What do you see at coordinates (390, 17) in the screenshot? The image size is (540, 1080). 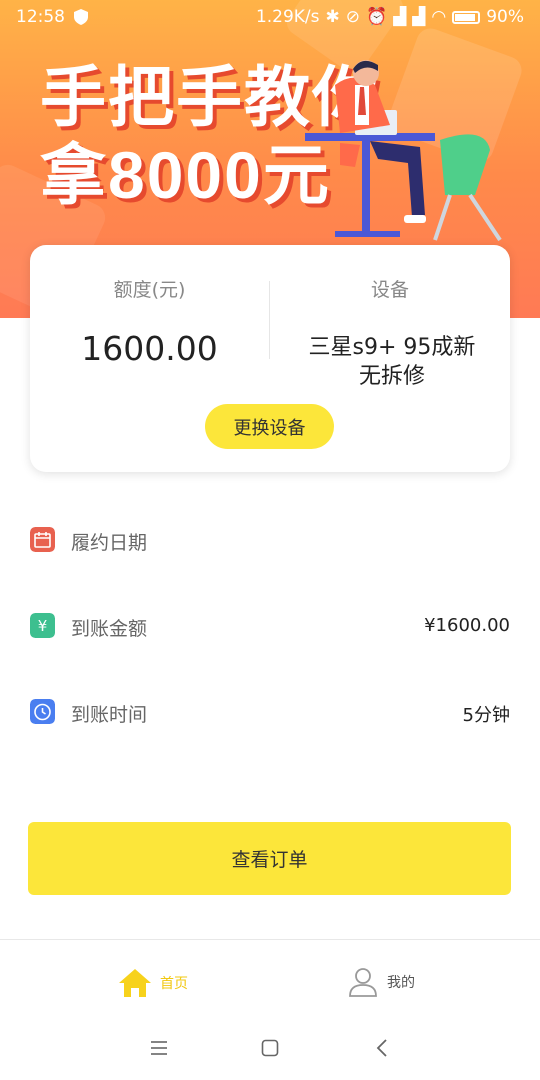 I see `status-right: 1.29K/s ✱ ⊘ ⏰ ▟ ▟ ◠ 90%` at bounding box center [390, 17].